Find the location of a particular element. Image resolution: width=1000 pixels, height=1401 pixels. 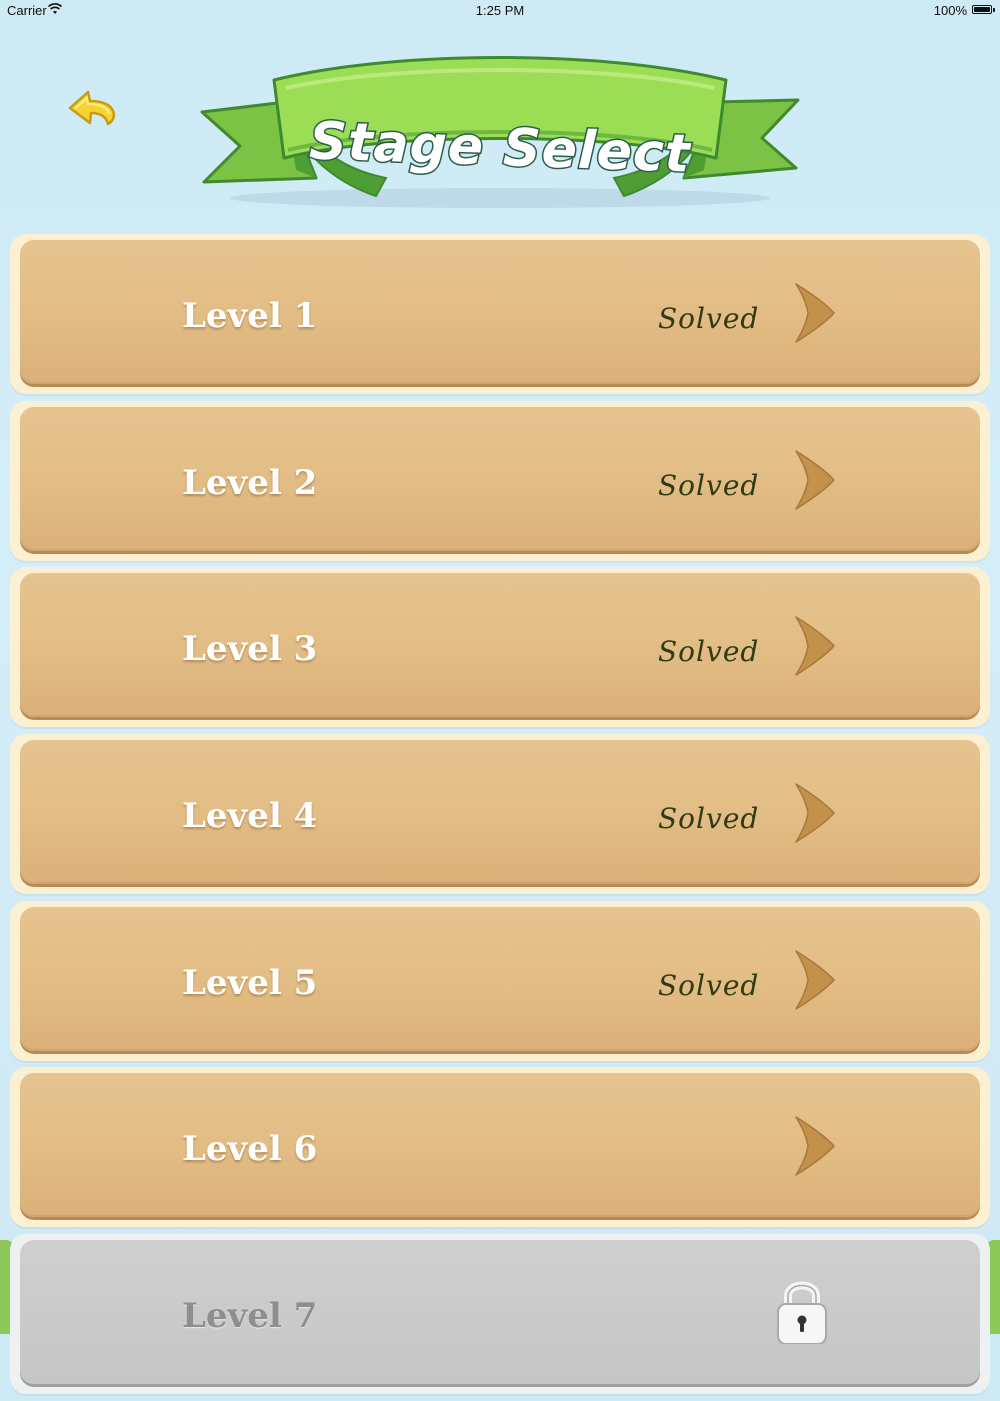

level-row-6: Level 6 is located at coordinates (500, 1147).